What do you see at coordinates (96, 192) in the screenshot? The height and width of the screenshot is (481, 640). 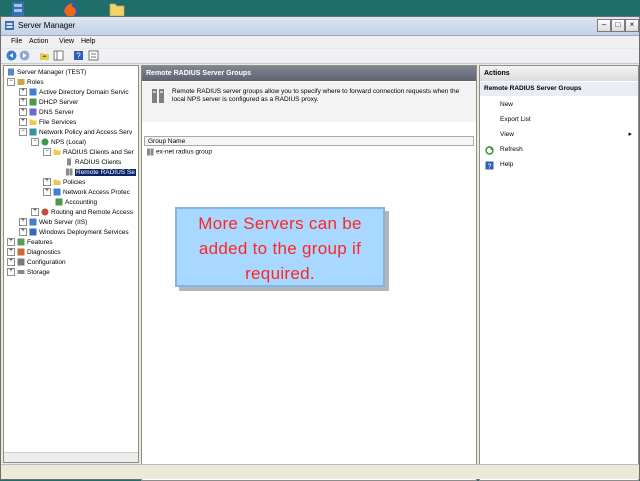 I see `tree-item-label: Network Access Protec` at bounding box center [96, 192].